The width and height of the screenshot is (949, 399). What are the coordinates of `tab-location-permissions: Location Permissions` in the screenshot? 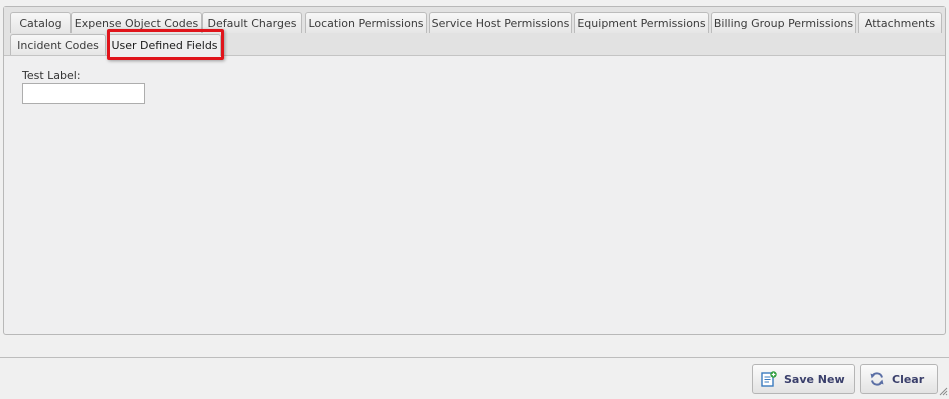 It's located at (366, 22).